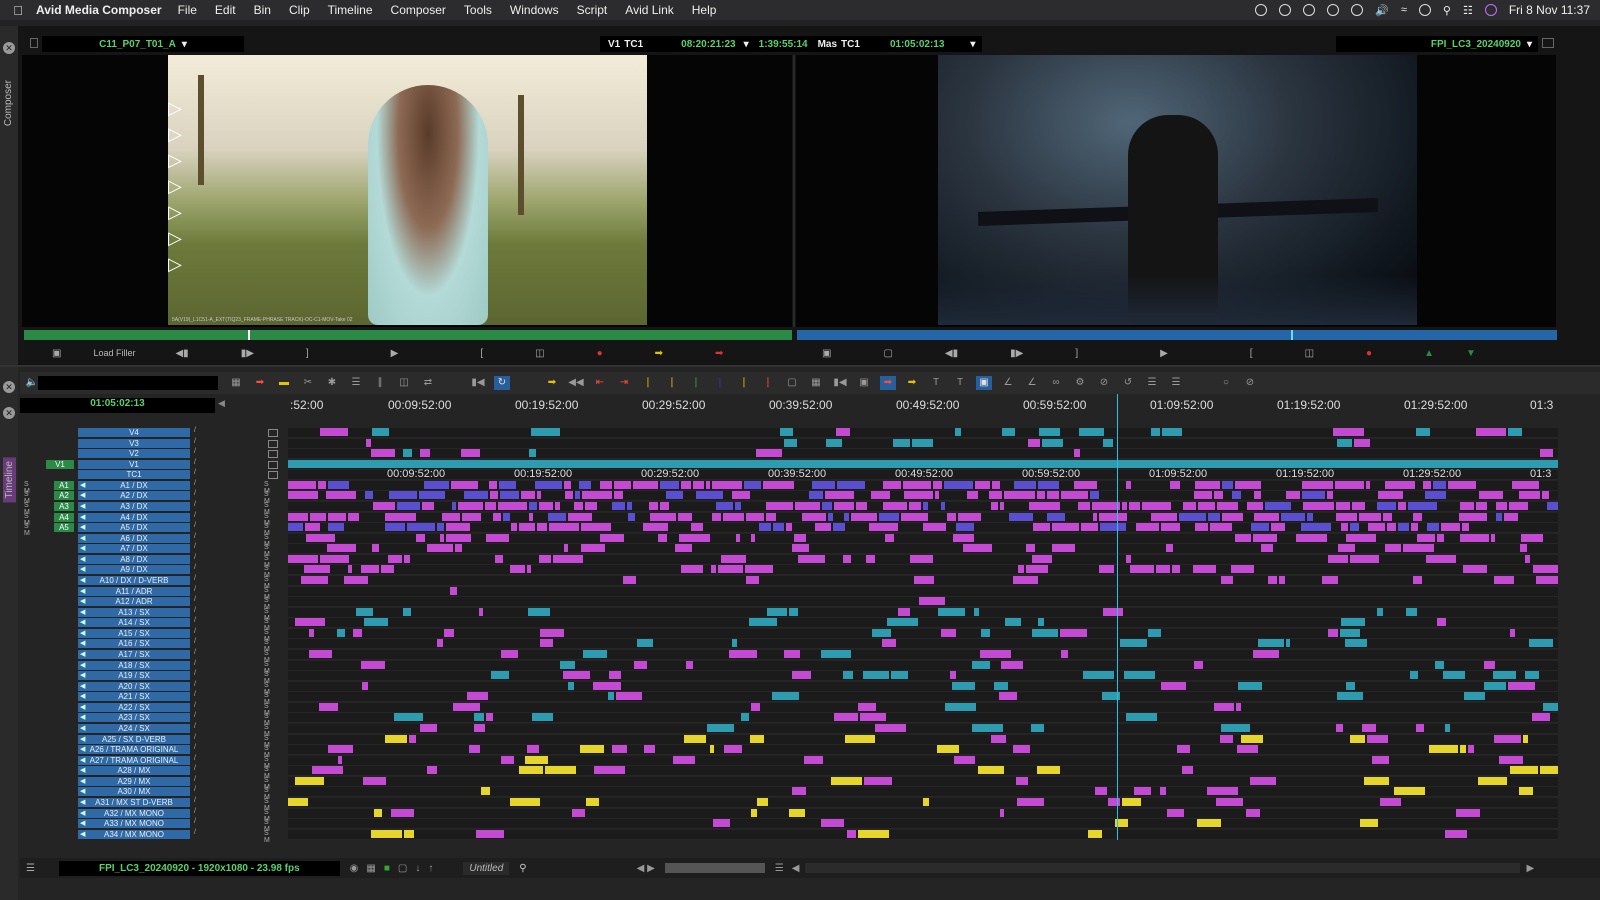 This screenshot has height=900, width=1600. Describe the element at coordinates (221, 403) in the screenshot. I see `scroll-left-icon: ◀` at that location.